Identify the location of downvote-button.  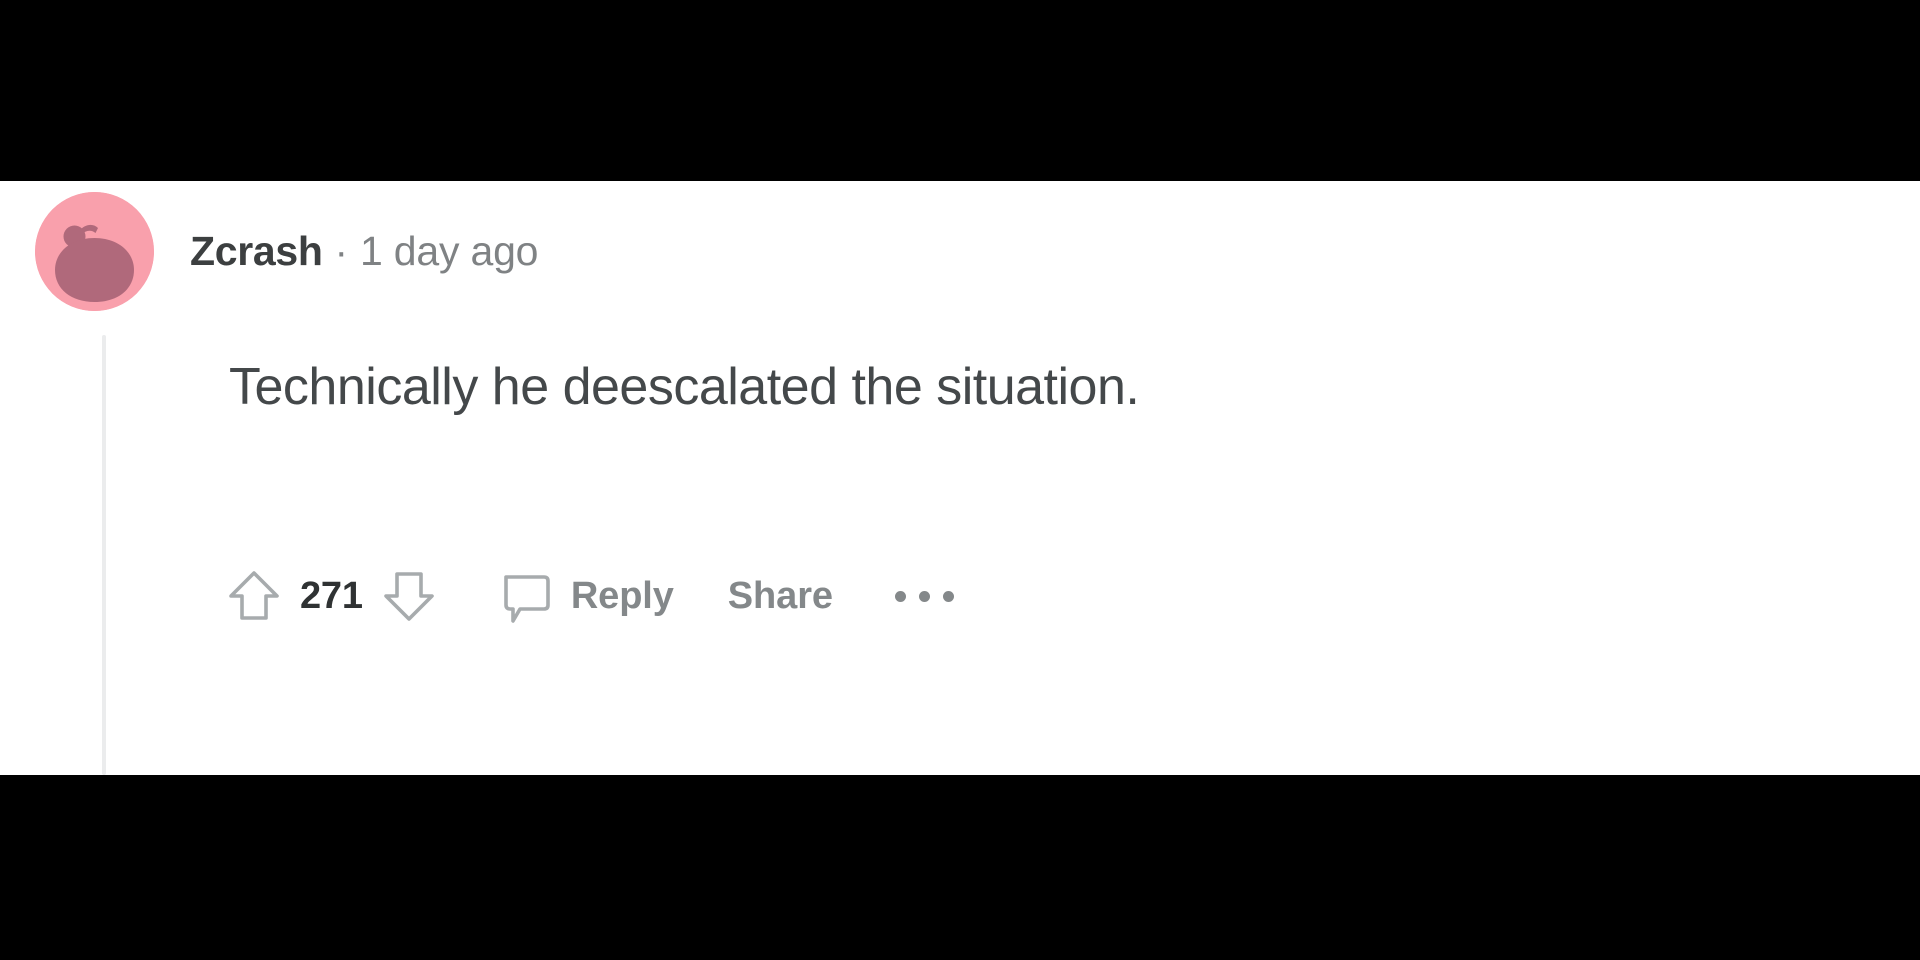
(409, 596).